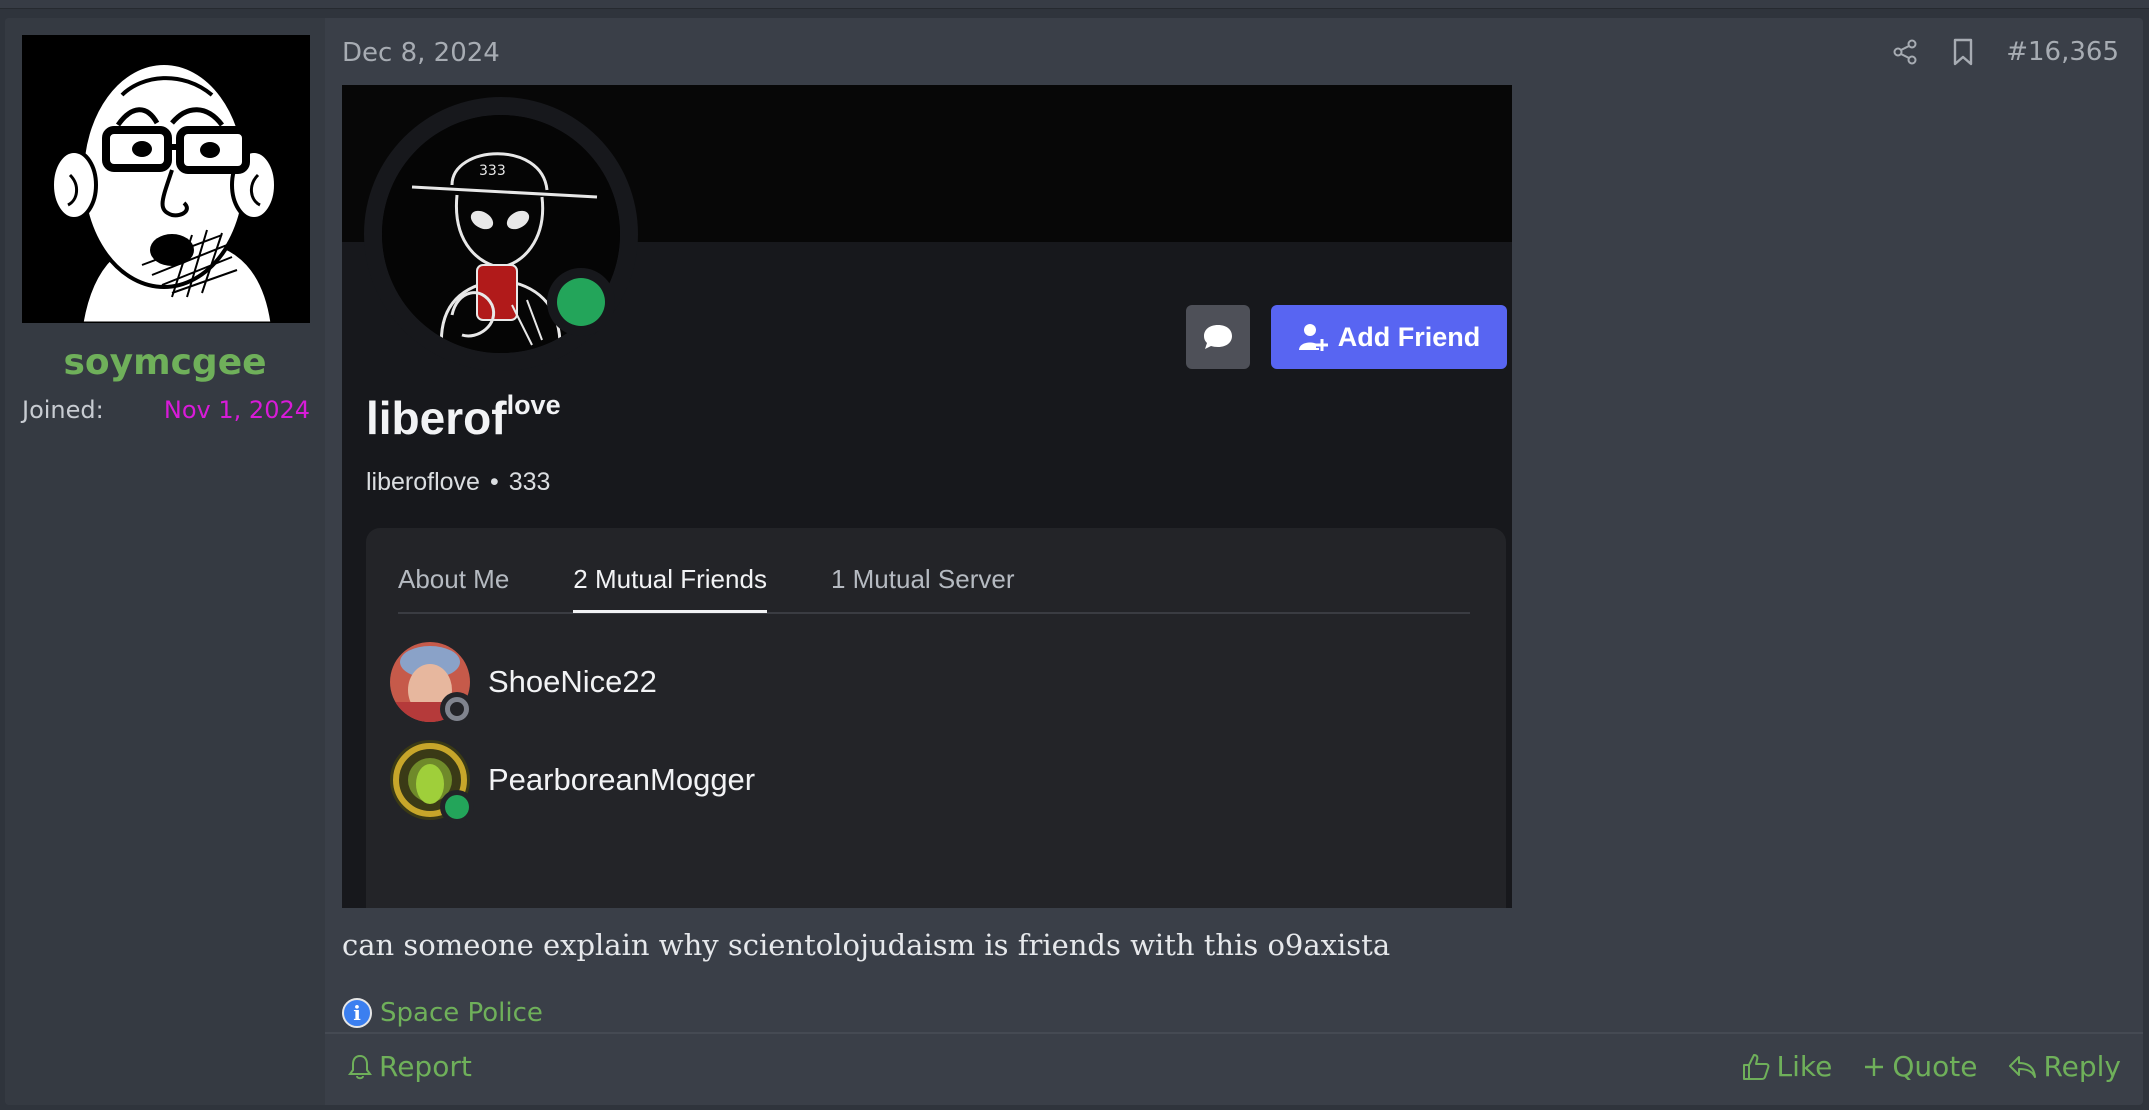 The width and height of the screenshot is (2149, 1110). What do you see at coordinates (360, 1066) in the screenshot?
I see `bell-icon` at bounding box center [360, 1066].